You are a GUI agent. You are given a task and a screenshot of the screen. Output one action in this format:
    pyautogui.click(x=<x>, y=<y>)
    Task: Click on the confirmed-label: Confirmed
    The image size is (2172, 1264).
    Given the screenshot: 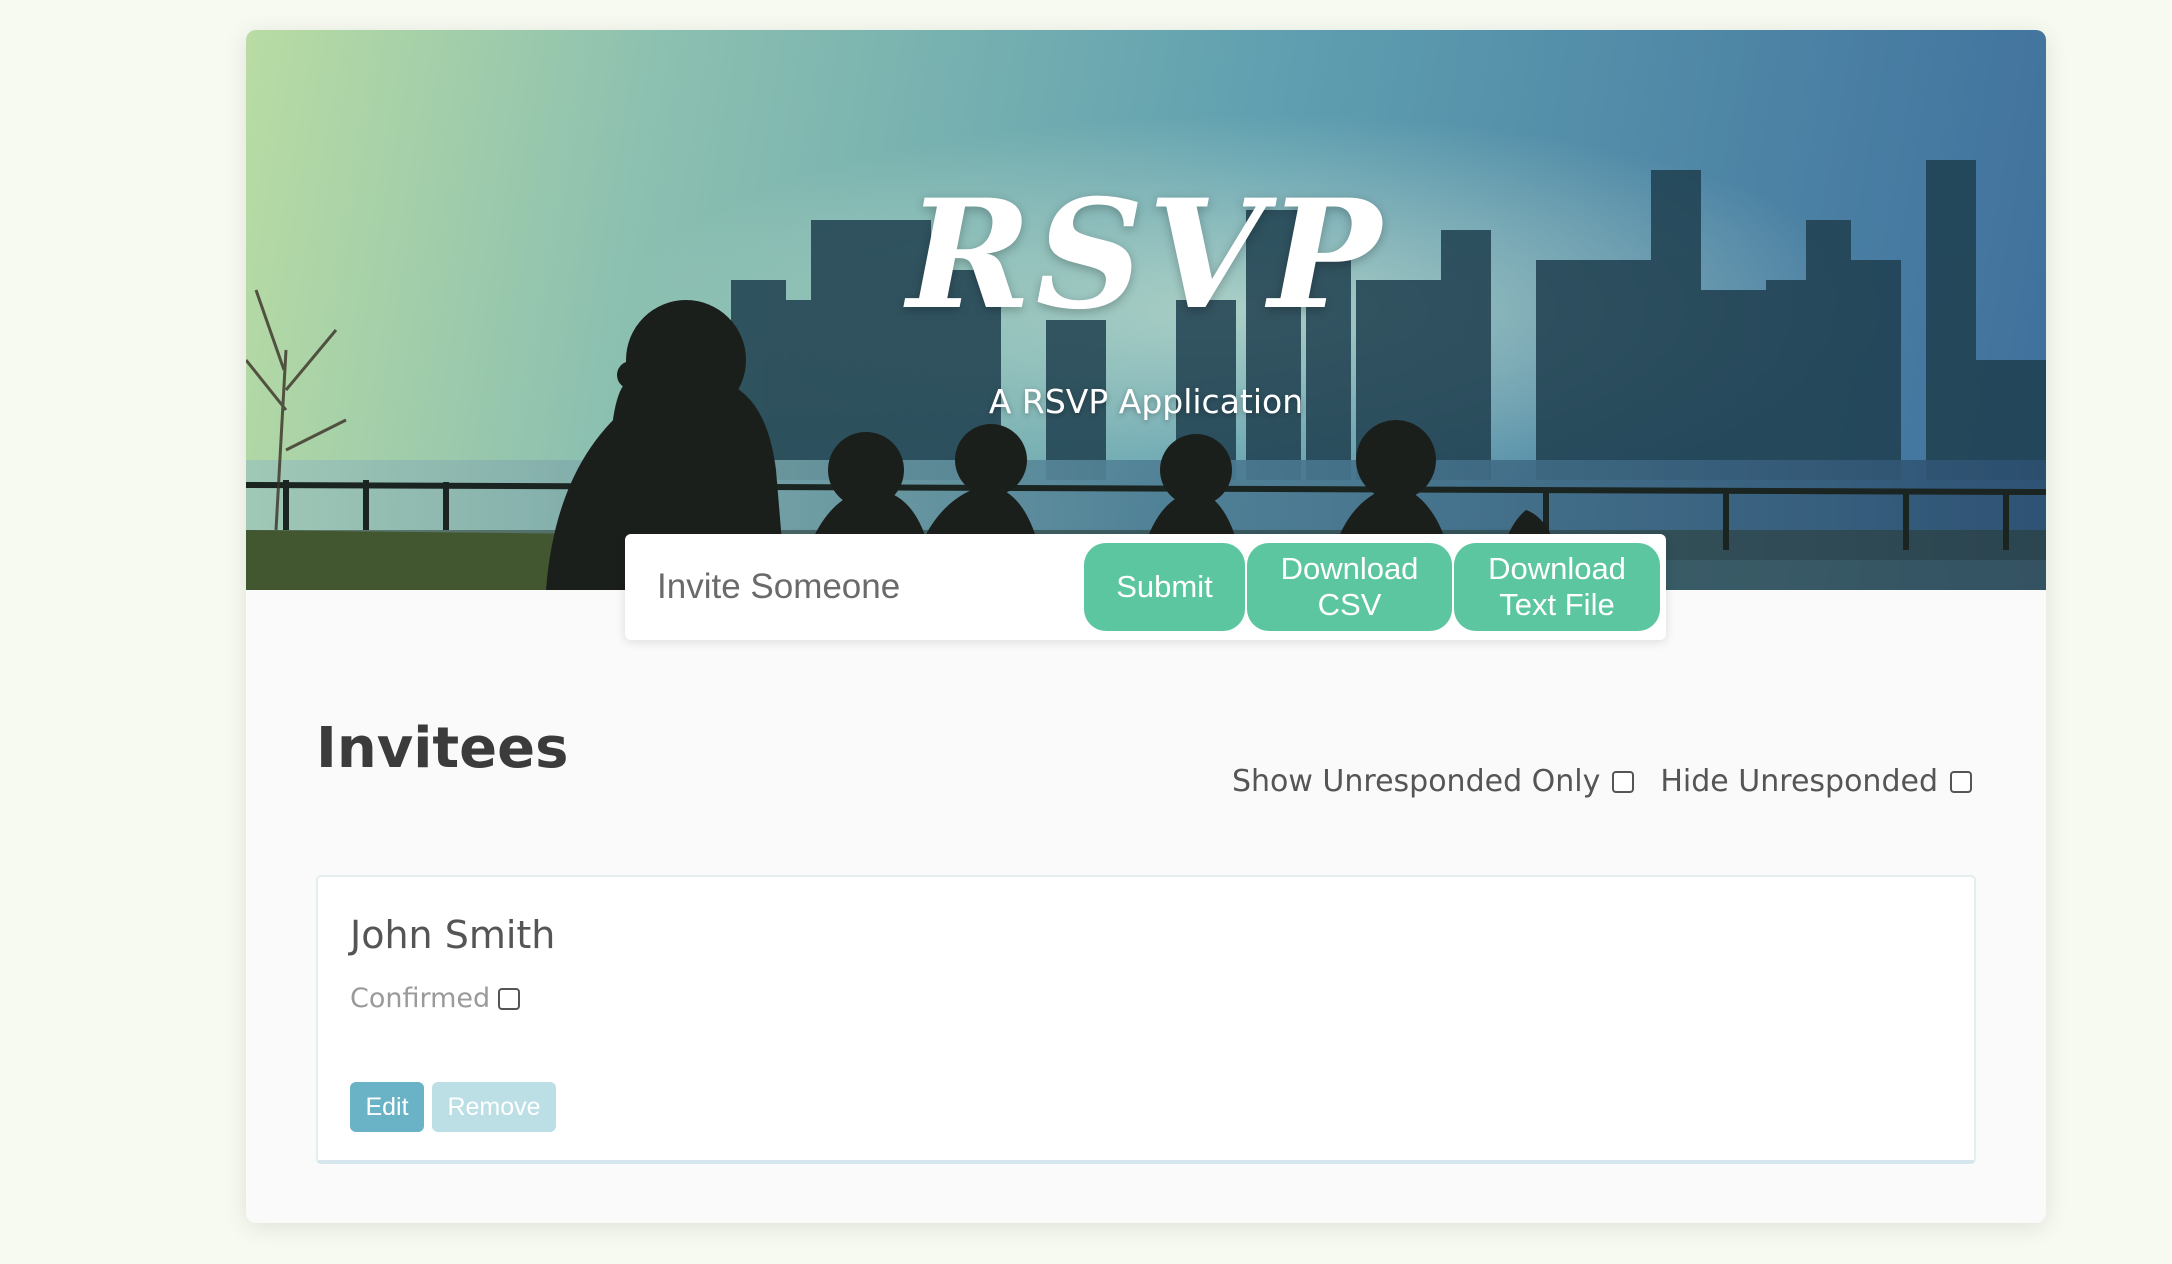 What is the action you would take?
    pyautogui.click(x=420, y=998)
    